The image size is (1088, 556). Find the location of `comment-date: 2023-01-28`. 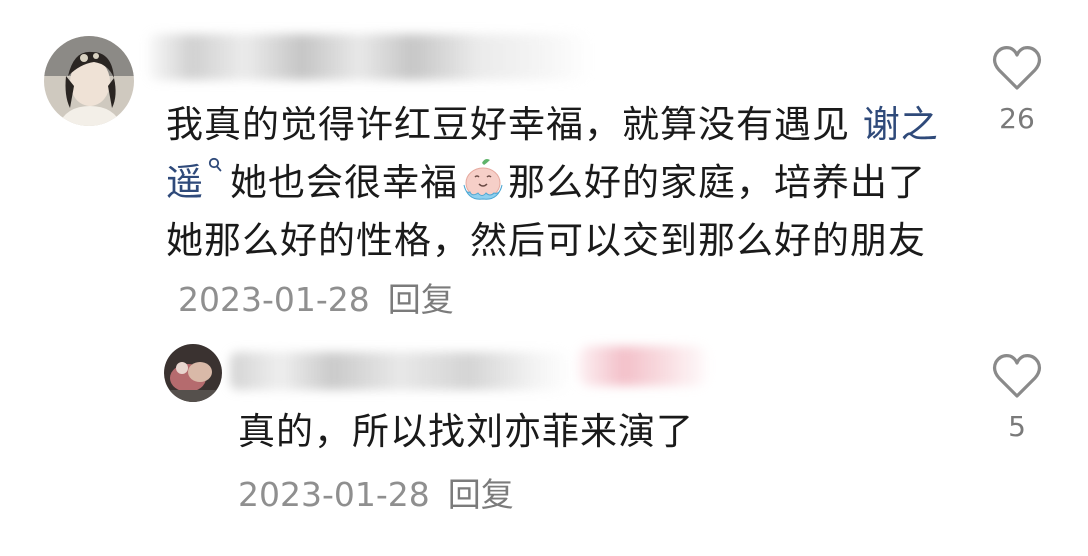

comment-date: 2023-01-28 is located at coordinates (274, 299).